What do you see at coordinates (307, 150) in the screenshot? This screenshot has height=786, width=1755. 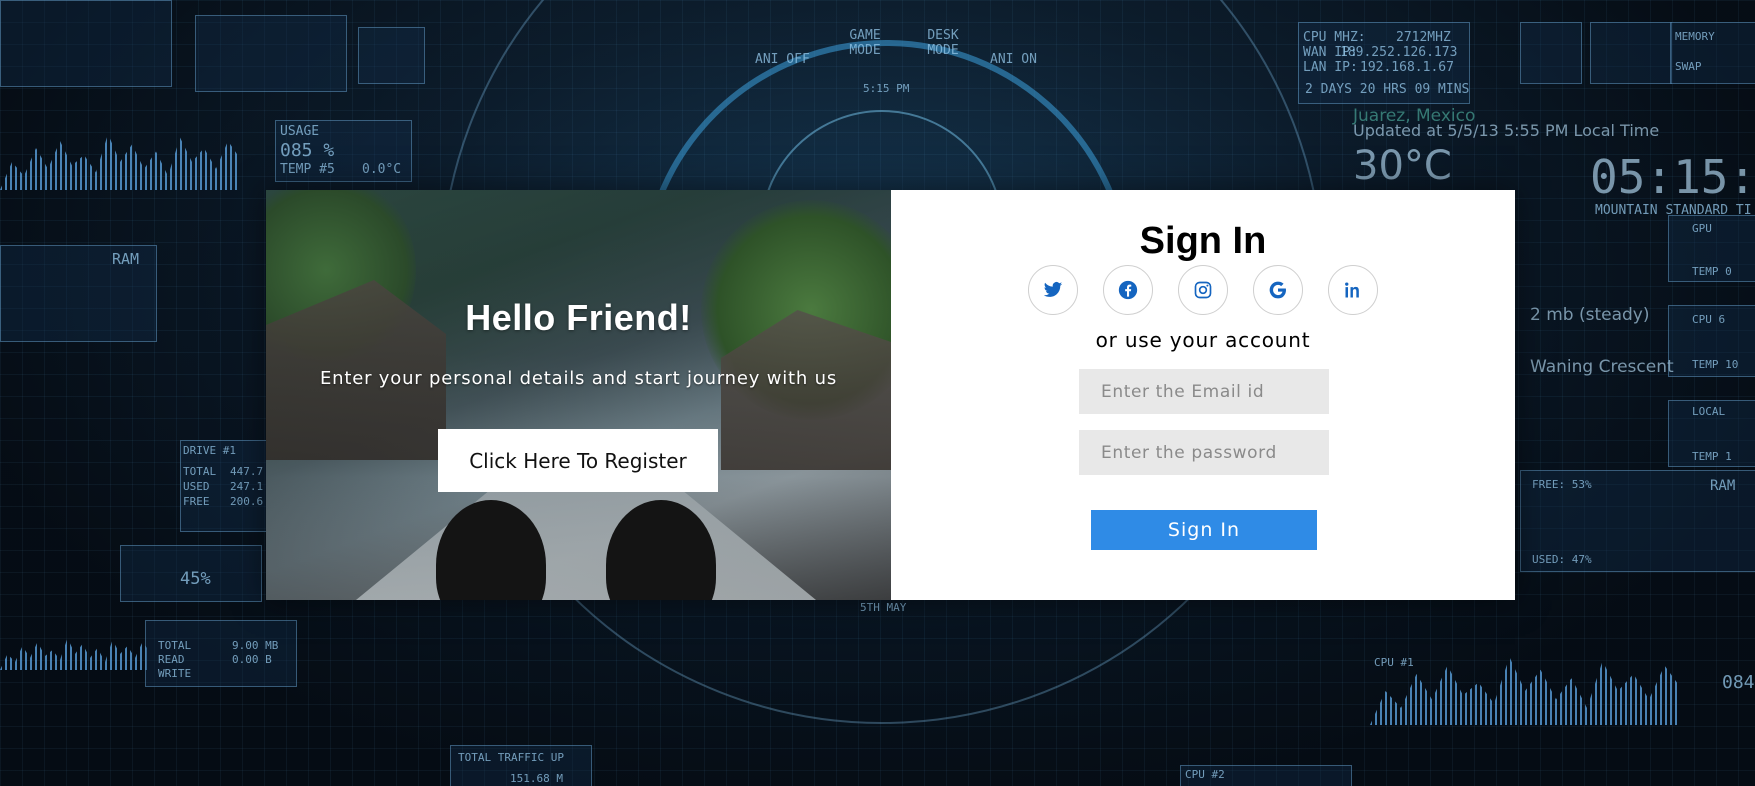 I see `hud-text: 085 %` at bounding box center [307, 150].